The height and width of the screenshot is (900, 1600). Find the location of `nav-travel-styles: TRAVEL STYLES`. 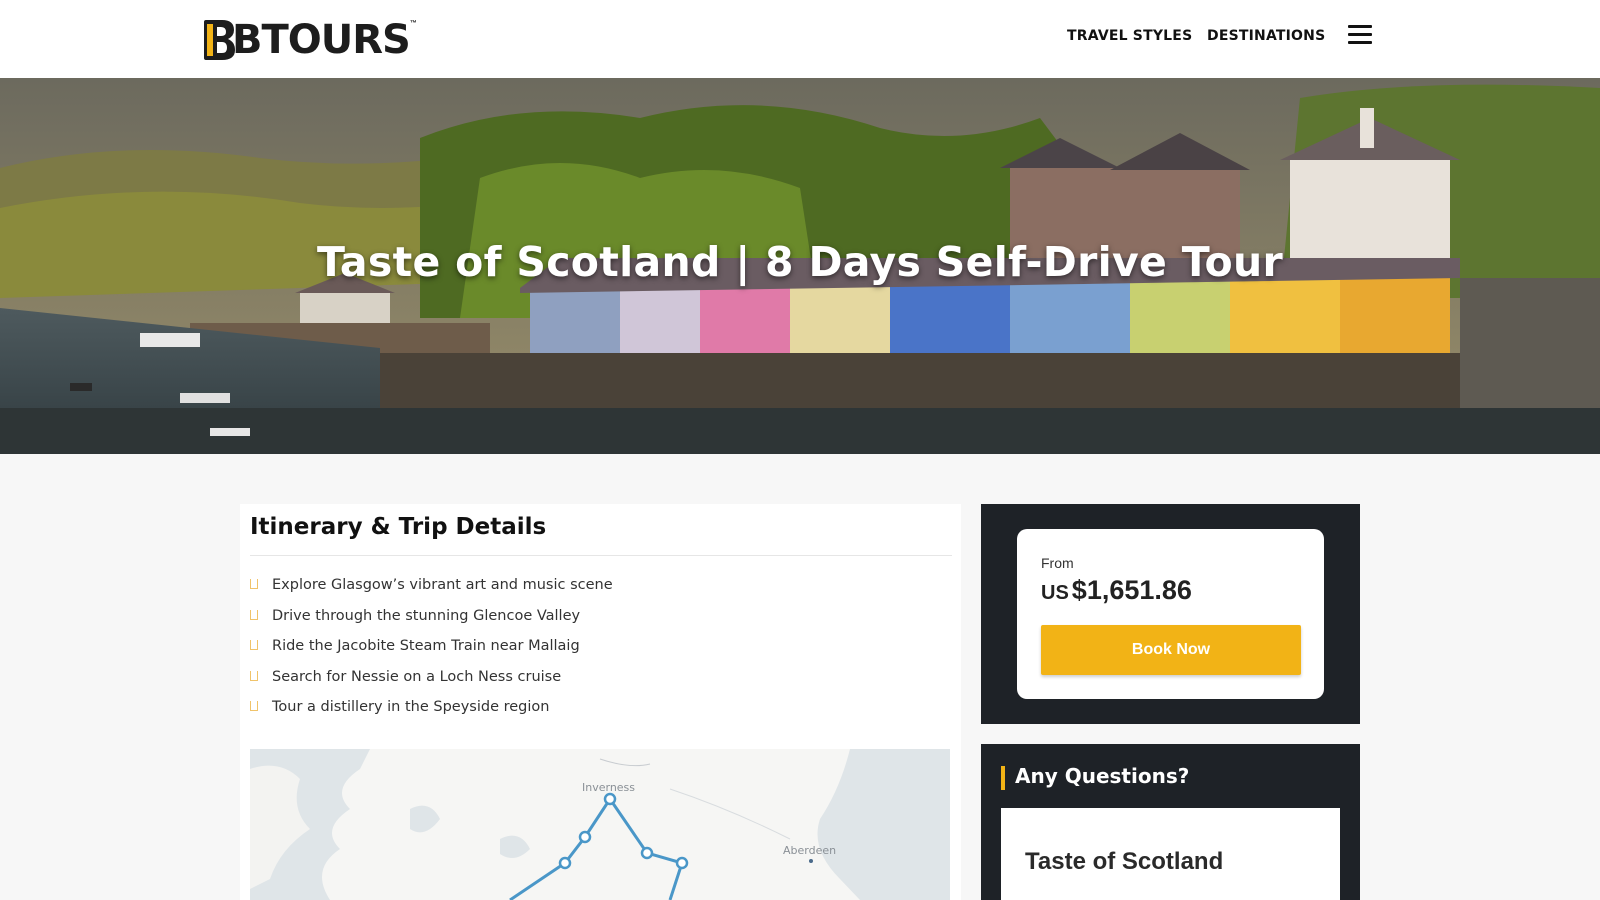

nav-travel-styles: TRAVEL STYLES is located at coordinates (1129, 36).